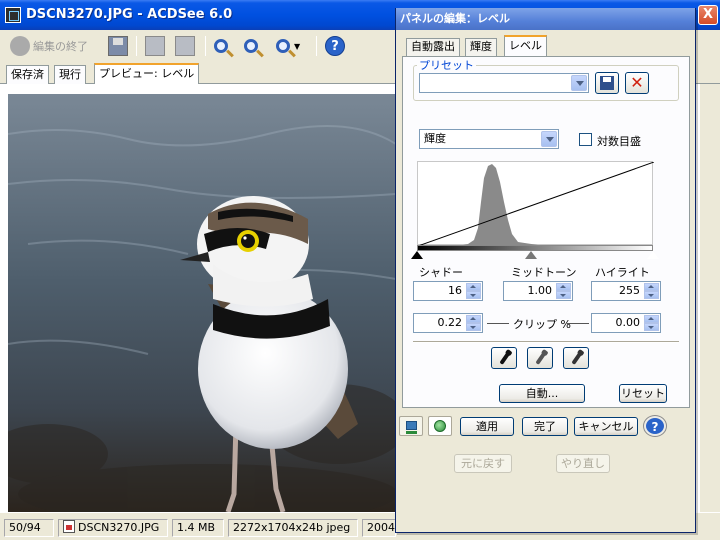  Describe the element at coordinates (49, 46) in the screenshot. I see `finish-edit-button: 編集の終了` at that location.